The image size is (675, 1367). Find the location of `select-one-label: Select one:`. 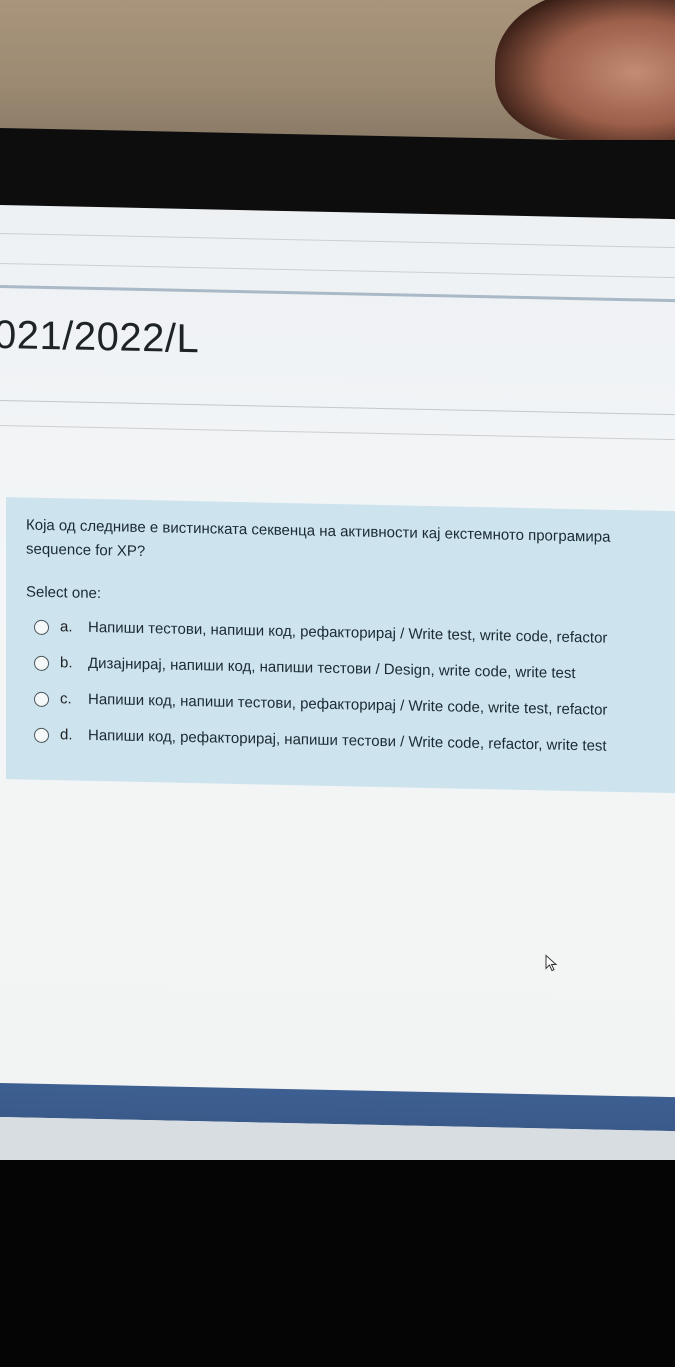

select-one-label: Select one: is located at coordinates (64, 593).